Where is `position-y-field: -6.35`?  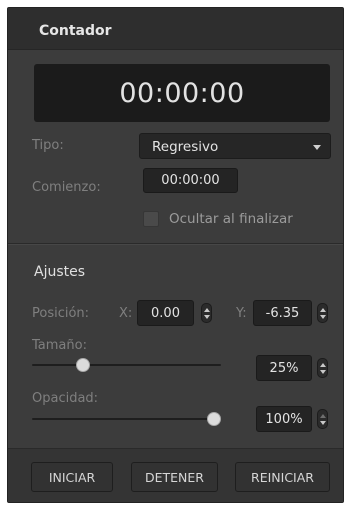
position-y-field: -6.35 is located at coordinates (282, 313).